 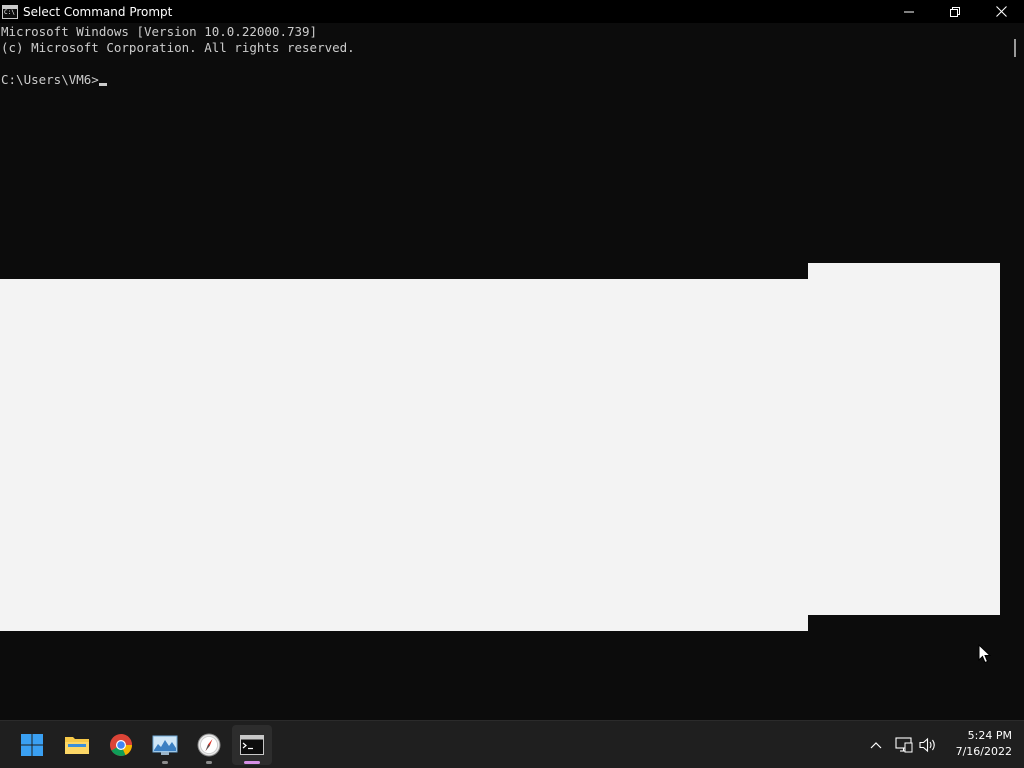 I want to click on taskbar: 5:24 PM 7/16/2022, so click(x=512, y=744).